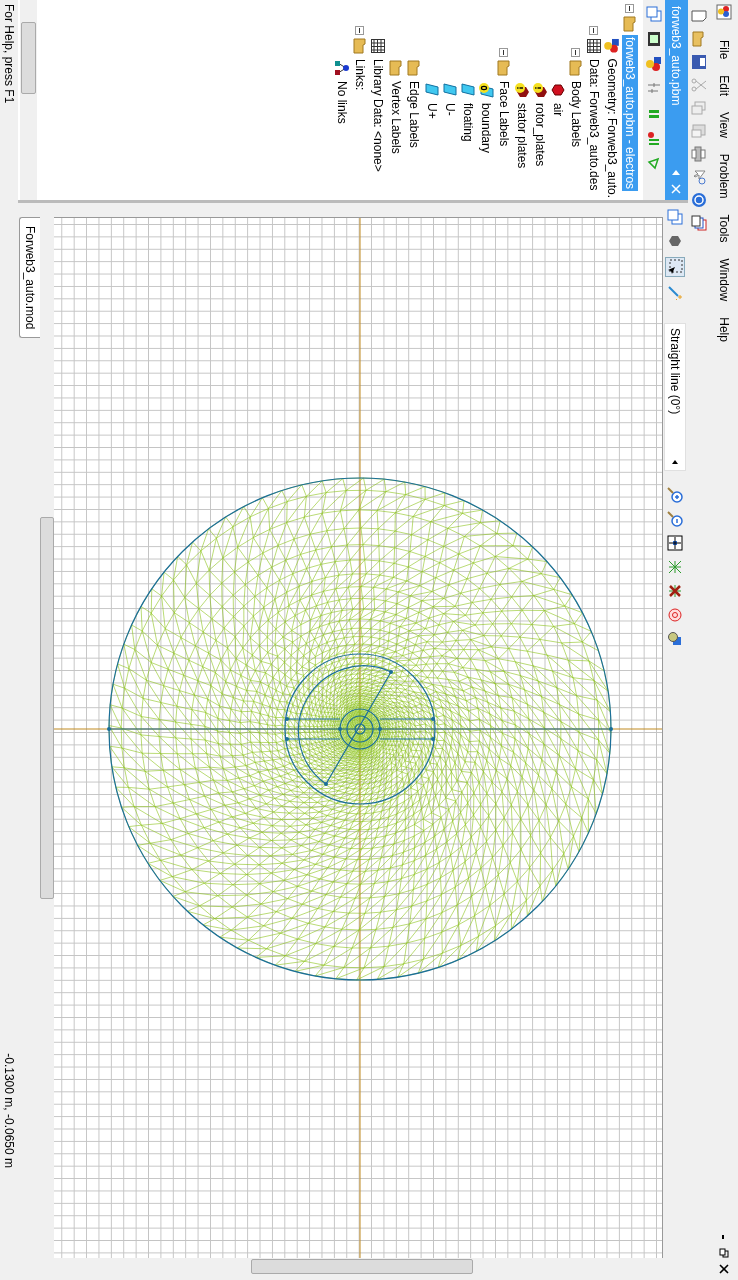 This screenshot has height=1280, width=738. Describe the element at coordinates (594, 125) in the screenshot. I see `tree-item: Data: Forweb3_auto.des` at that location.